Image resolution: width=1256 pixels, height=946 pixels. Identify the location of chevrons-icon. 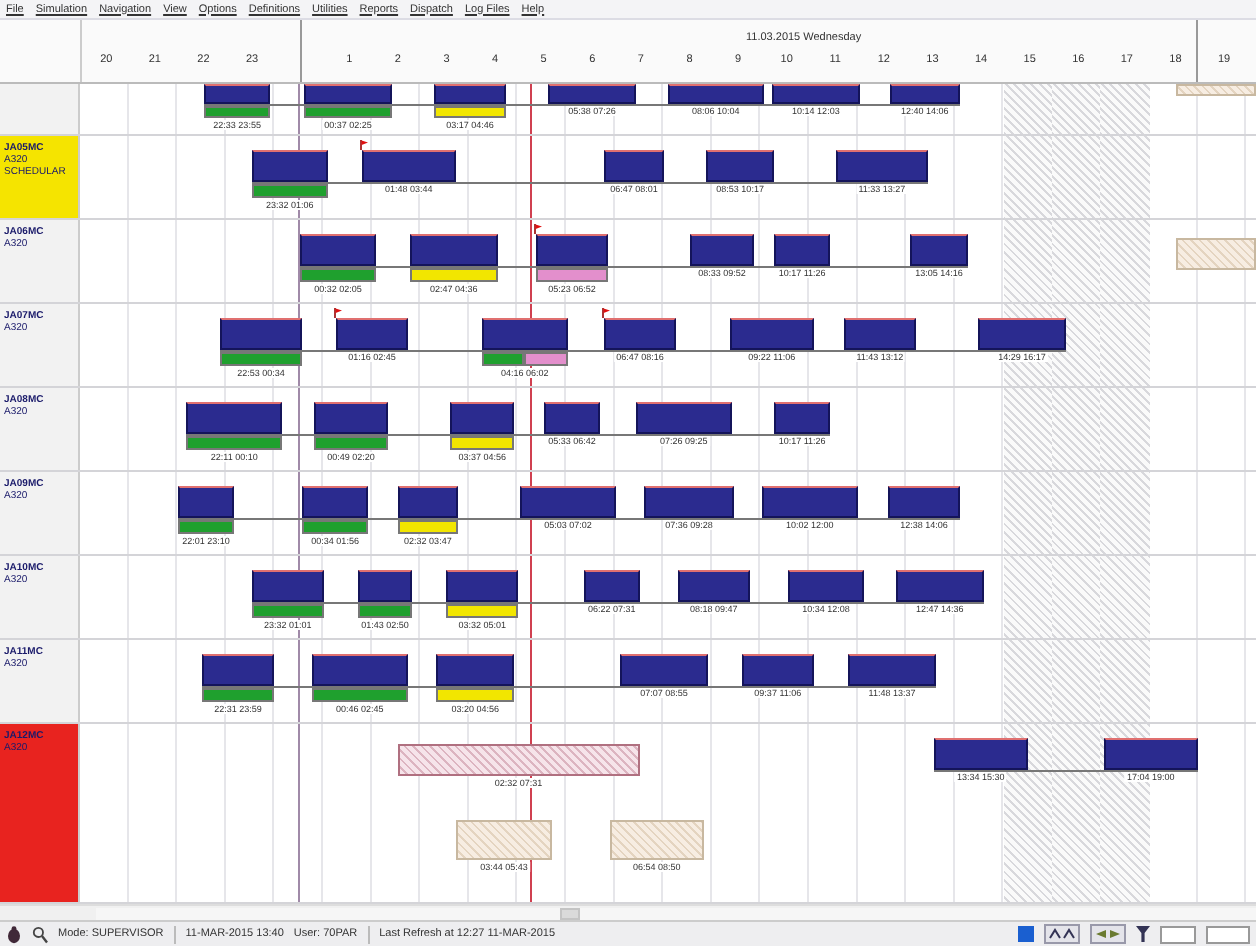
(1062, 934).